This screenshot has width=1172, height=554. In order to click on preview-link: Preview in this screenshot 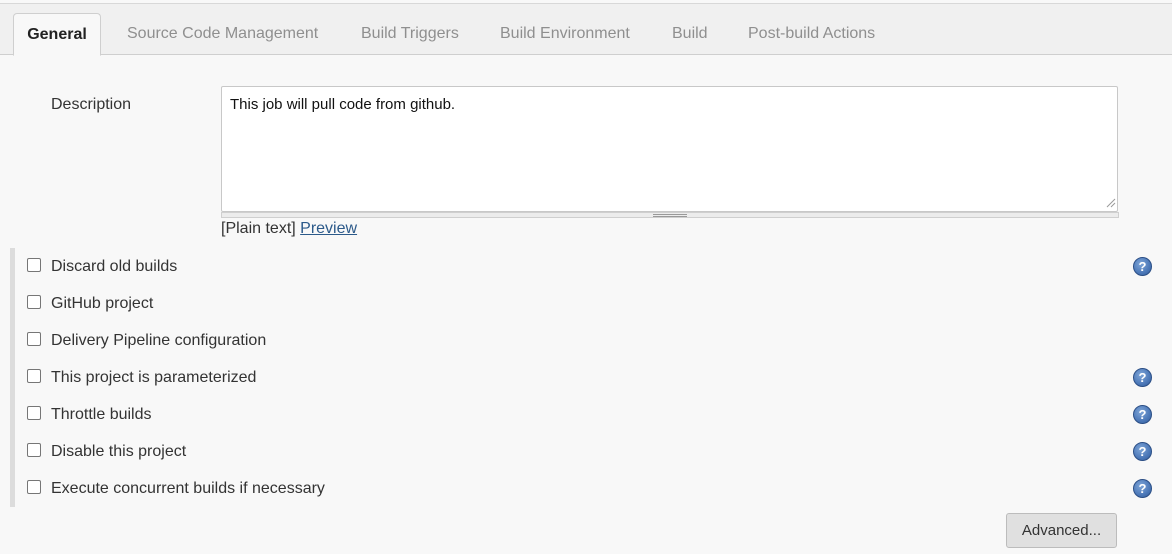, I will do `click(328, 228)`.